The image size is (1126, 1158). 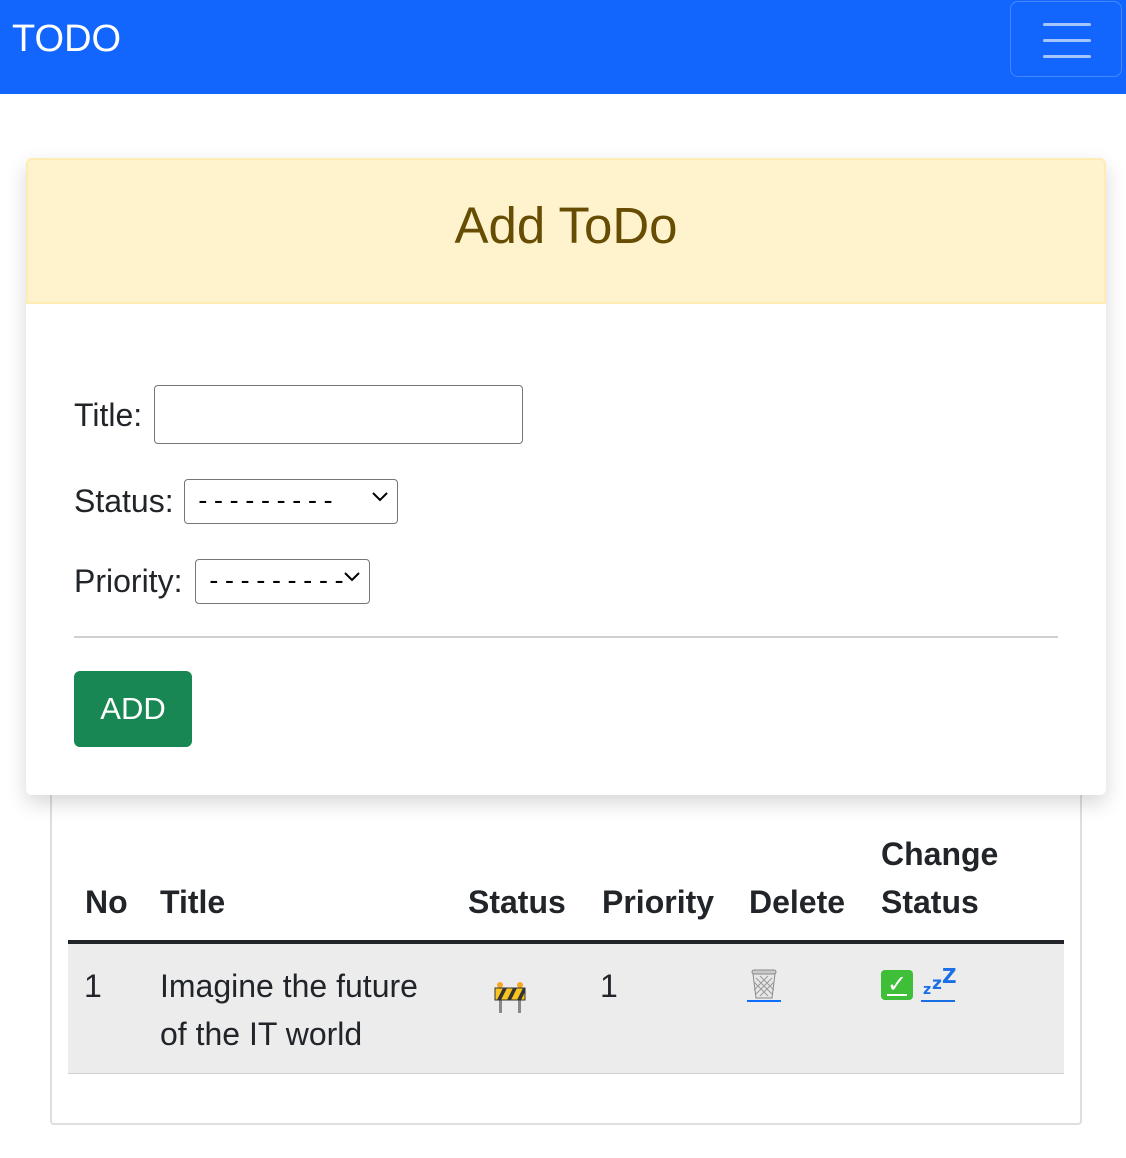 What do you see at coordinates (566, 225) in the screenshot?
I see `add-todo-heading: Add ToDo` at bounding box center [566, 225].